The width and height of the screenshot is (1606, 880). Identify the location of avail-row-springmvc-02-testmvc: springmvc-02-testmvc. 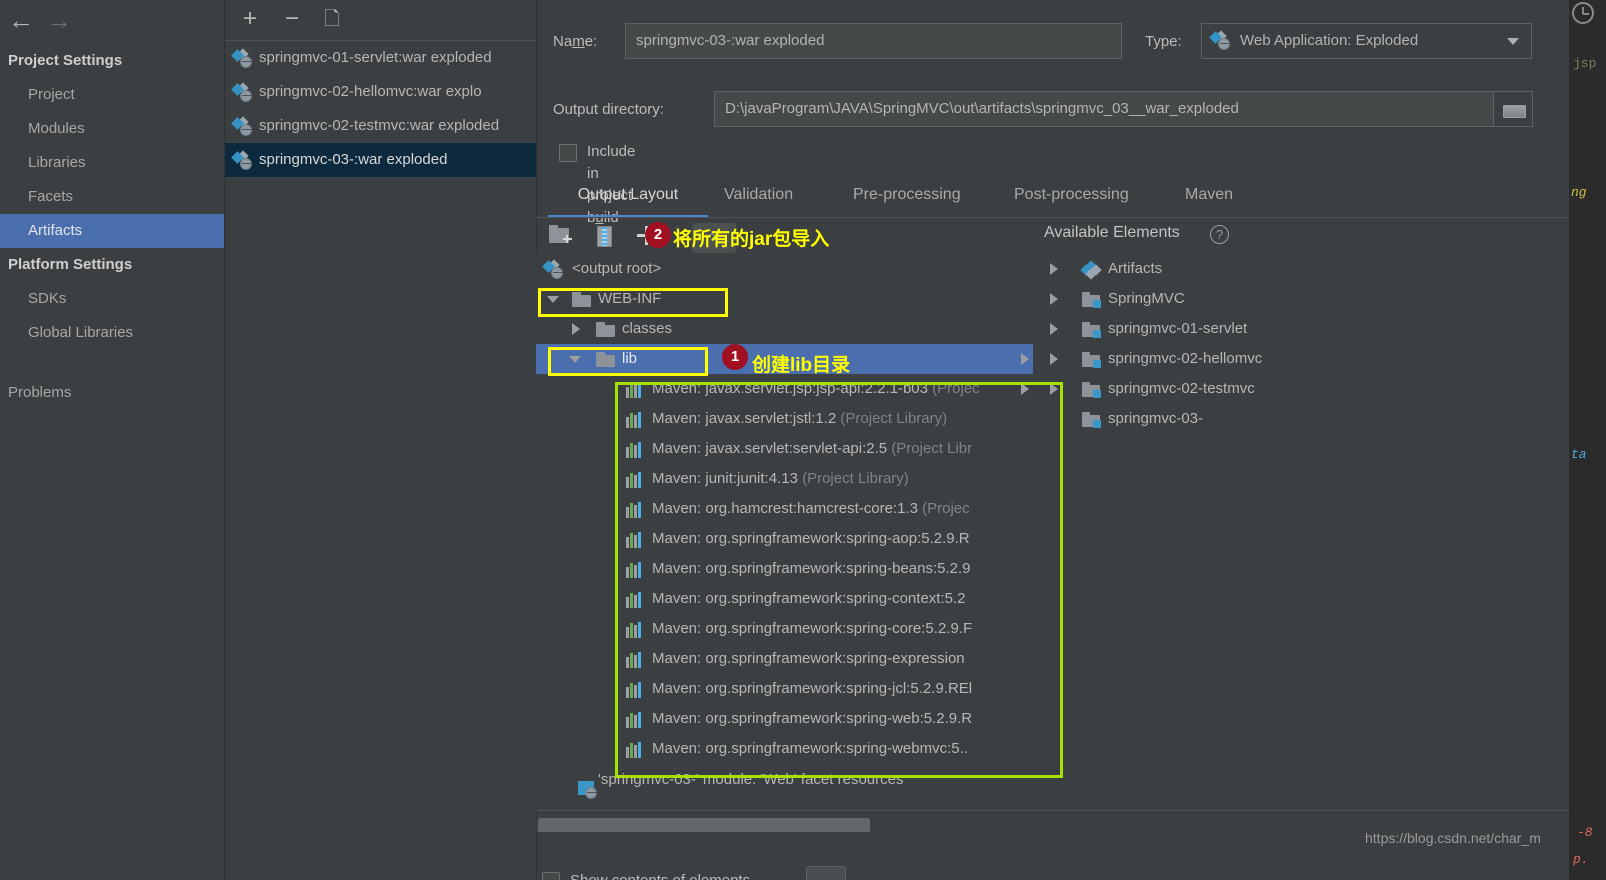
(1290, 389).